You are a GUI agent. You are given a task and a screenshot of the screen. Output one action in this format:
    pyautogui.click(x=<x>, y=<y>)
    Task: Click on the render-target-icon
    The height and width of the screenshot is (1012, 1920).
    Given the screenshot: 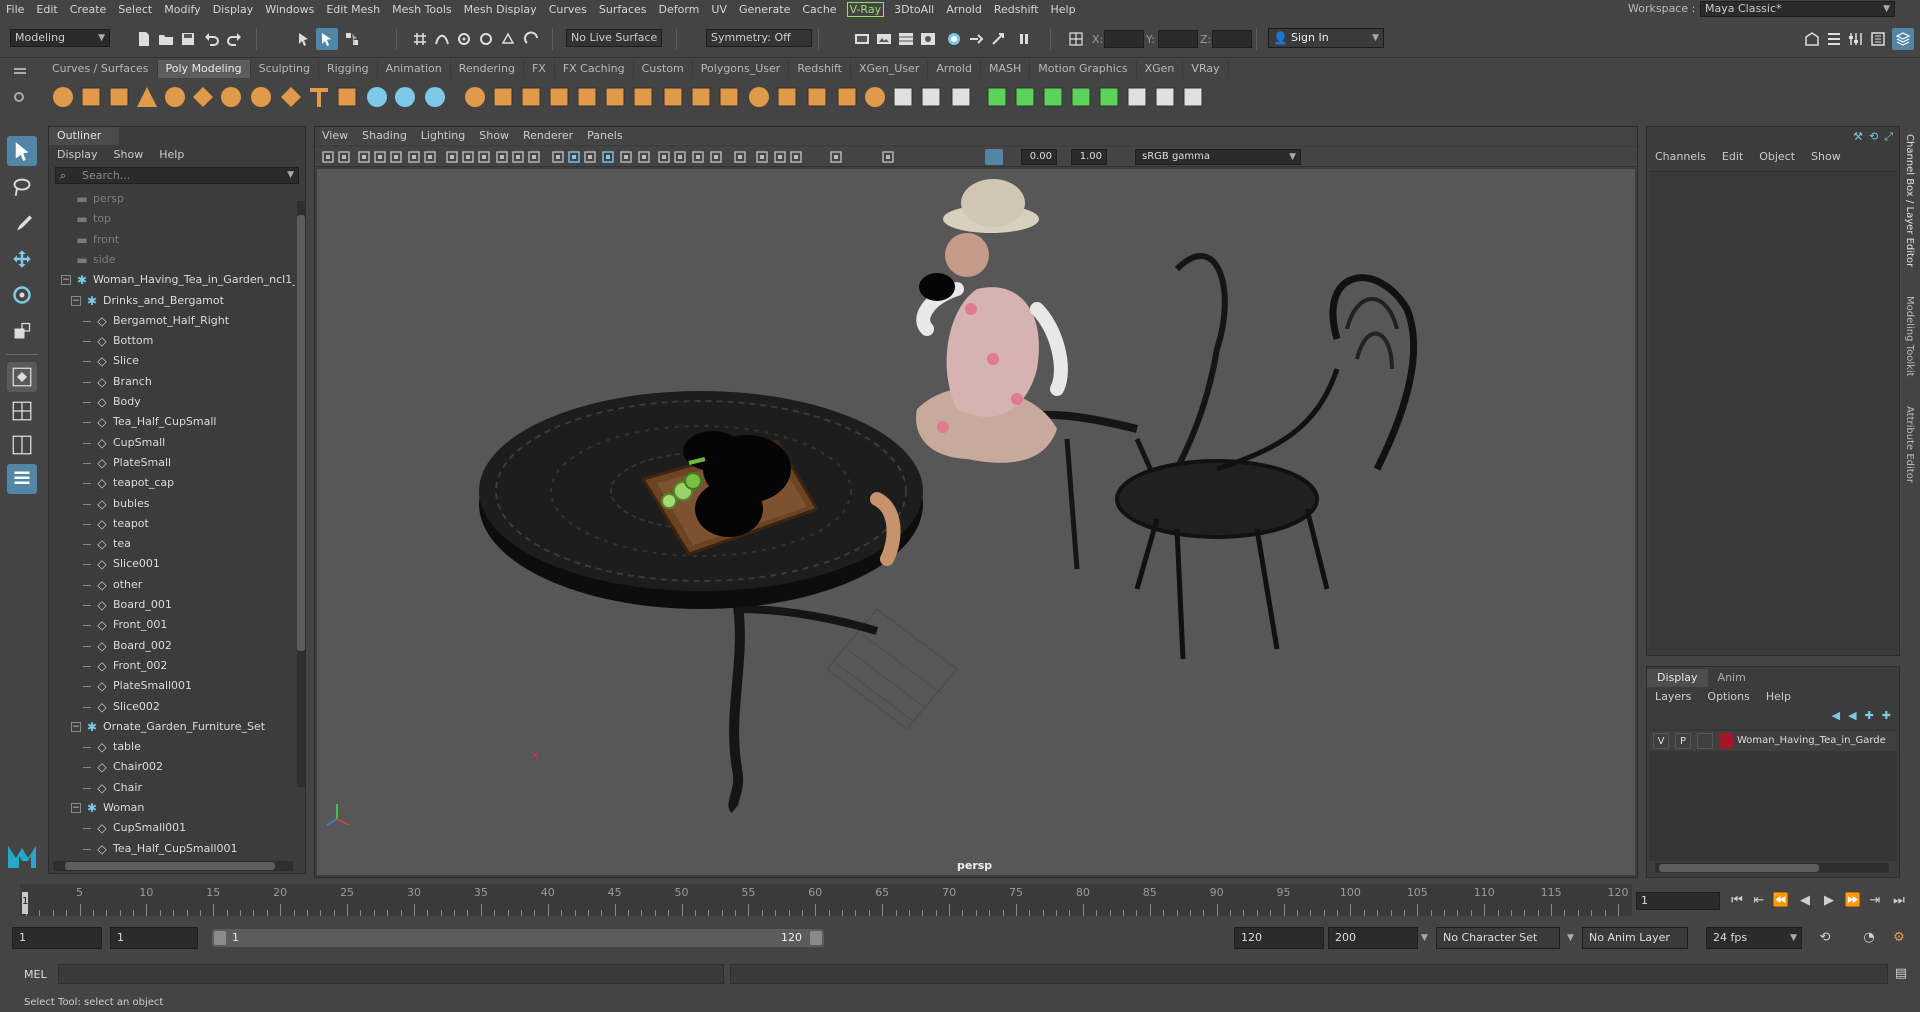 What is the action you would take?
    pyautogui.click(x=998, y=39)
    